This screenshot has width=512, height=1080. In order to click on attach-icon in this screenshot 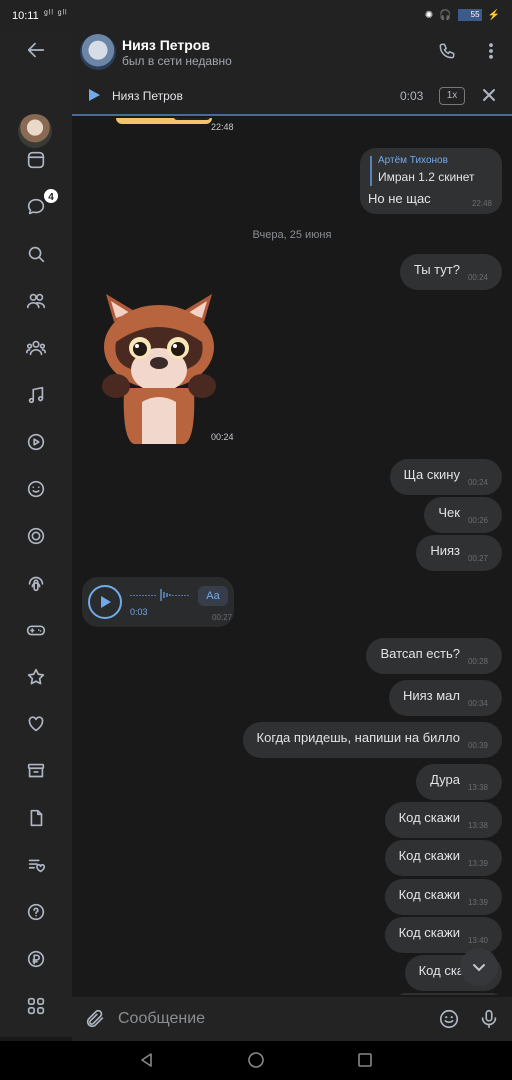, I will do `click(95, 1019)`.